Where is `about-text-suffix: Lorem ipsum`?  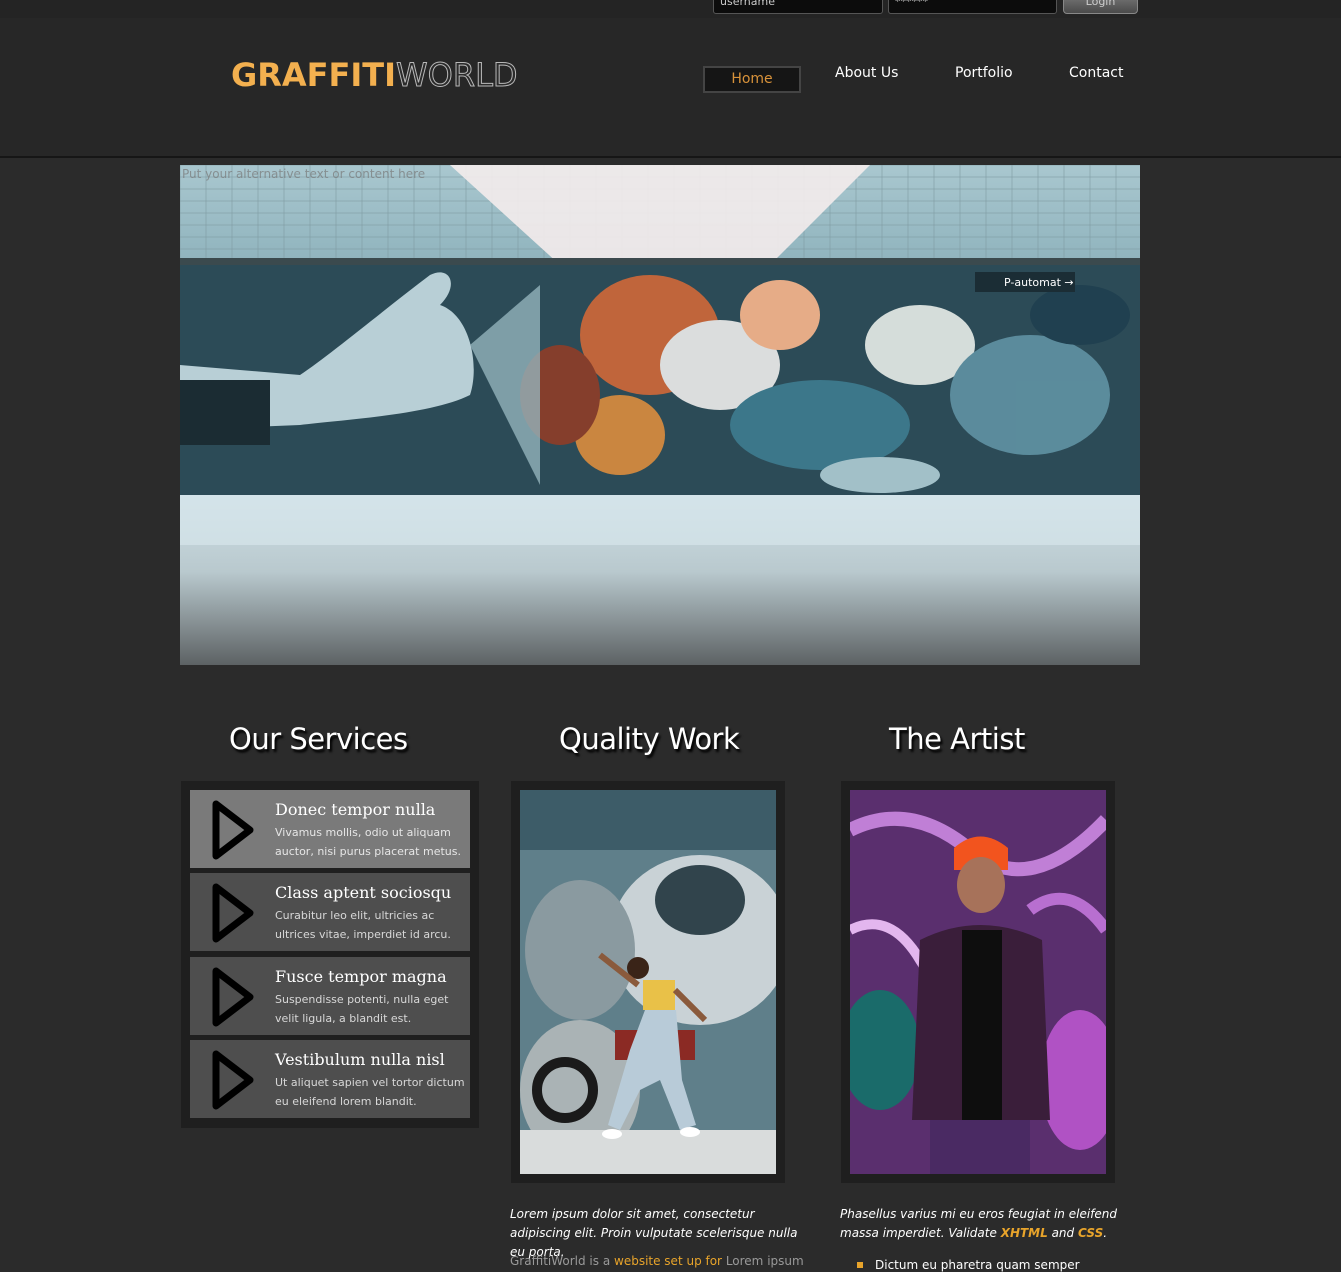 about-text-suffix: Lorem ipsum is located at coordinates (763, 1261).